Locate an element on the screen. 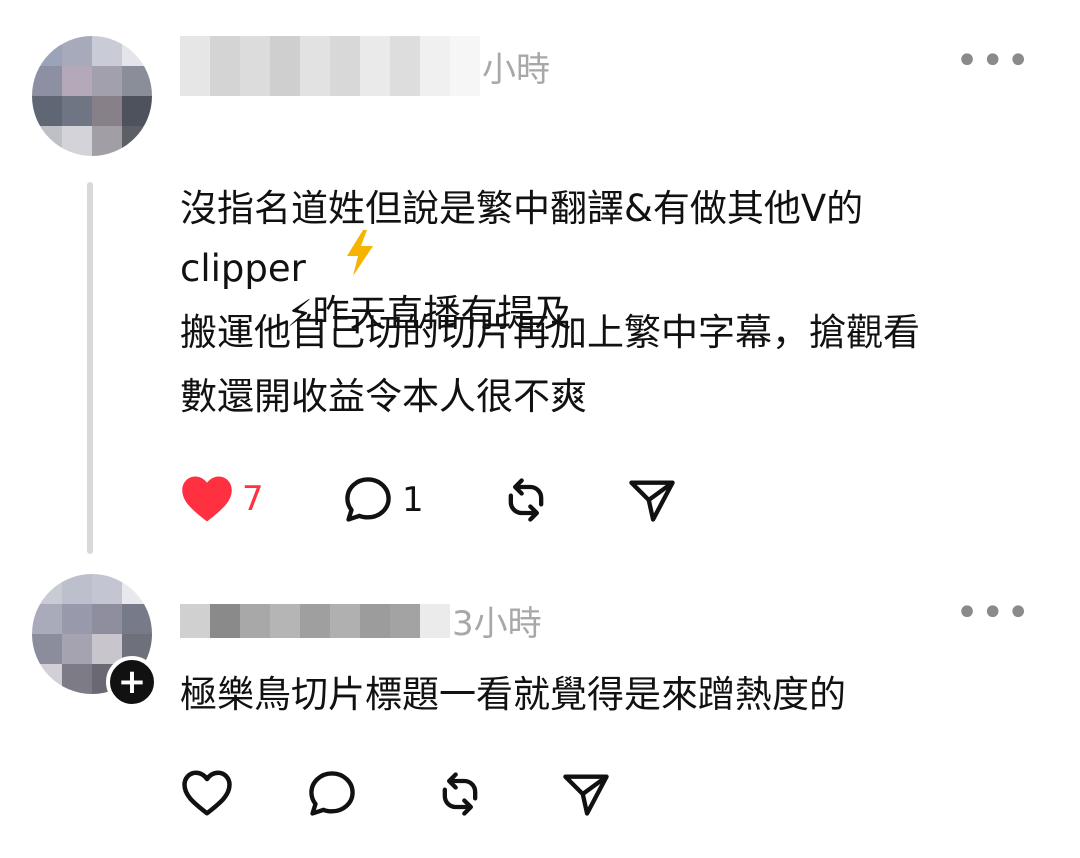  like-count: 7 is located at coordinates (253, 499).